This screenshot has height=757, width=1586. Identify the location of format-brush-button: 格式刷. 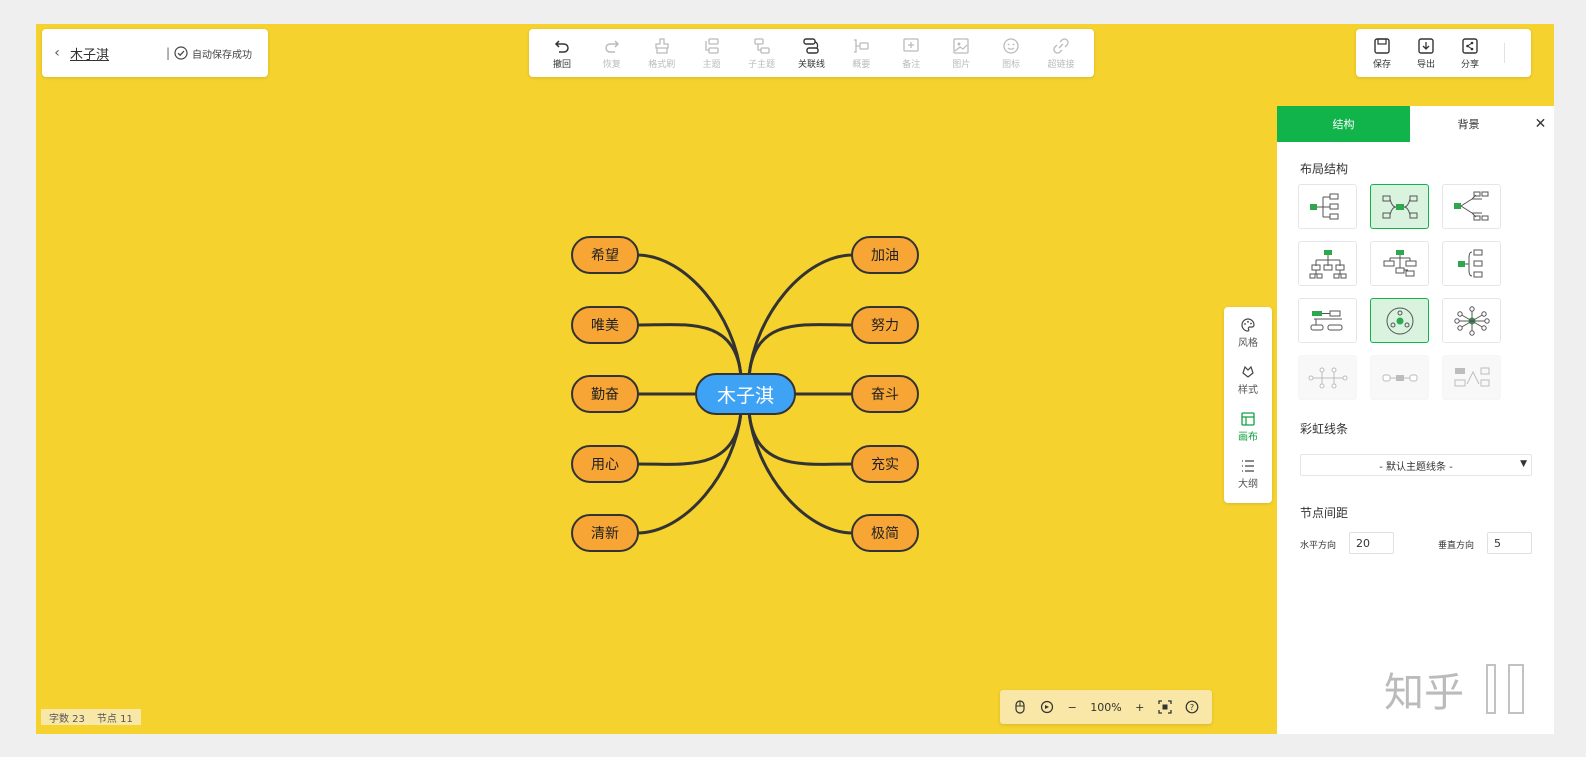
(662, 53).